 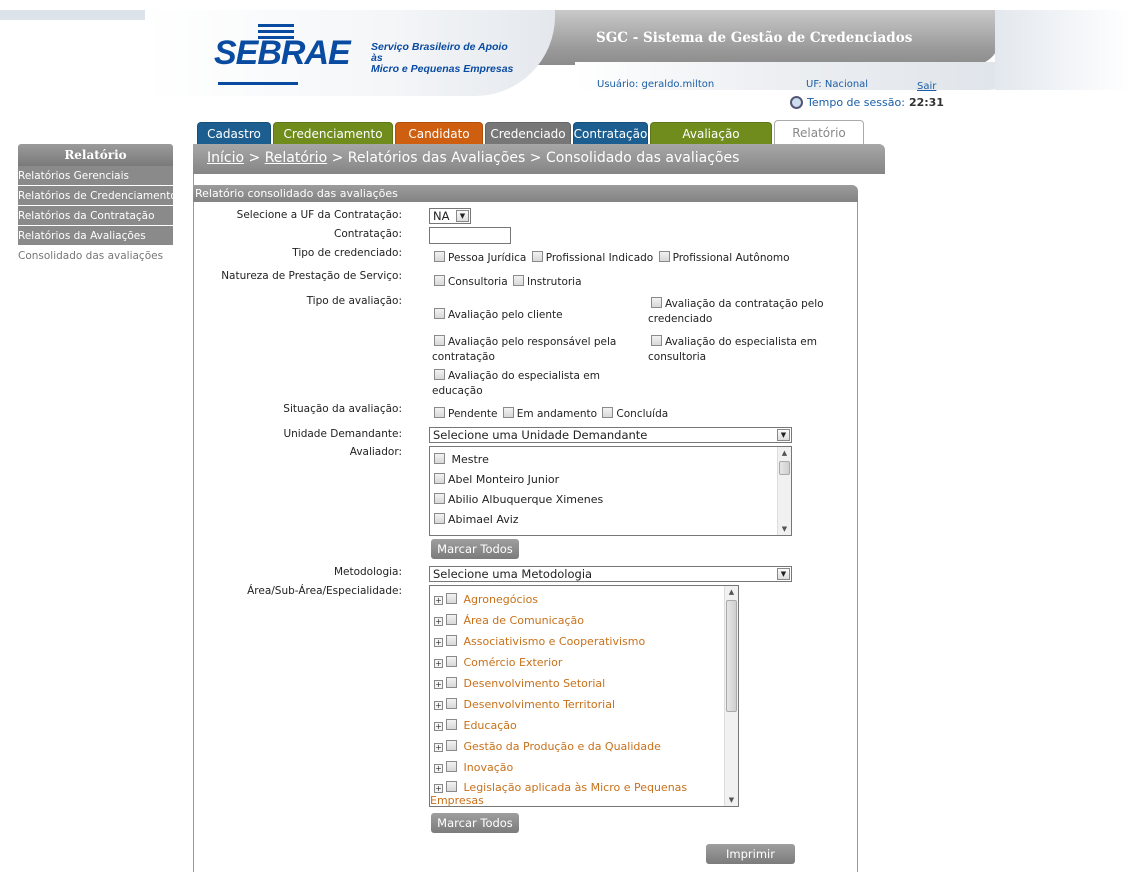 What do you see at coordinates (656, 340) in the screenshot?
I see `avaliacao-especialista-consultoria-checkbox` at bounding box center [656, 340].